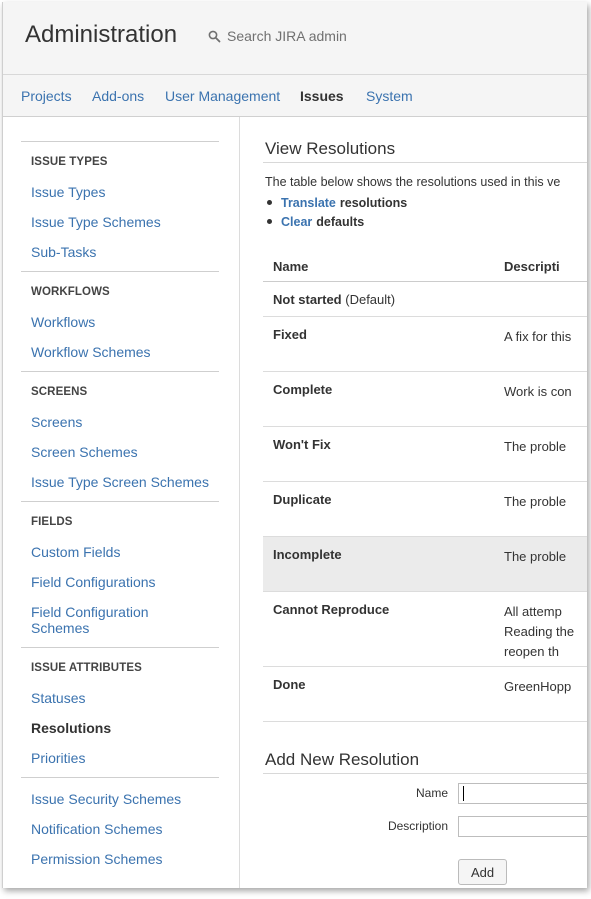 This screenshot has width=591, height=899. I want to click on column-header-description: Descripti, so click(532, 266).